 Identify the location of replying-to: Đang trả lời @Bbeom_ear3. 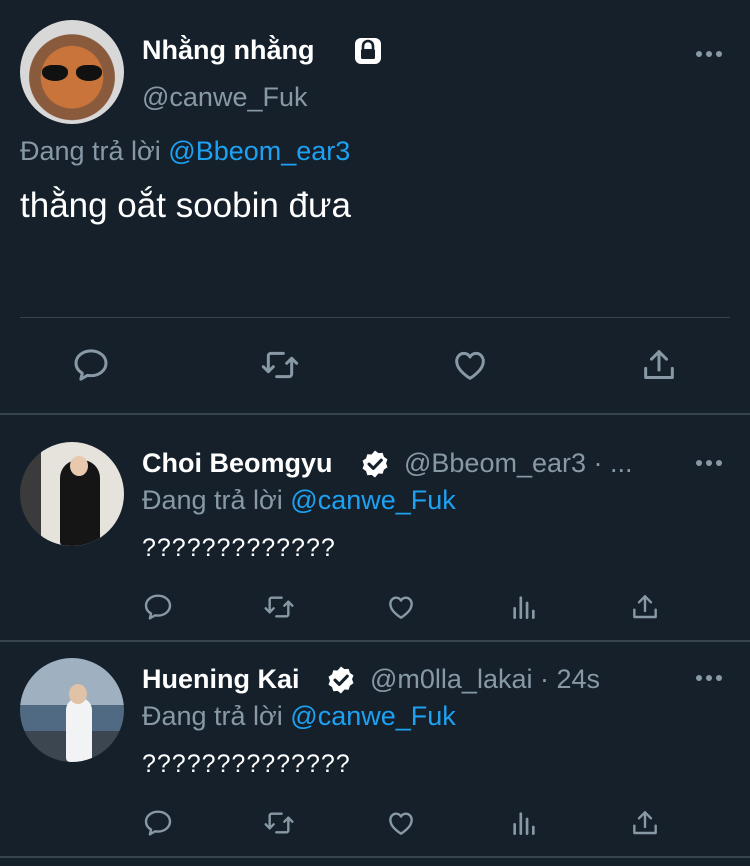
(185, 151).